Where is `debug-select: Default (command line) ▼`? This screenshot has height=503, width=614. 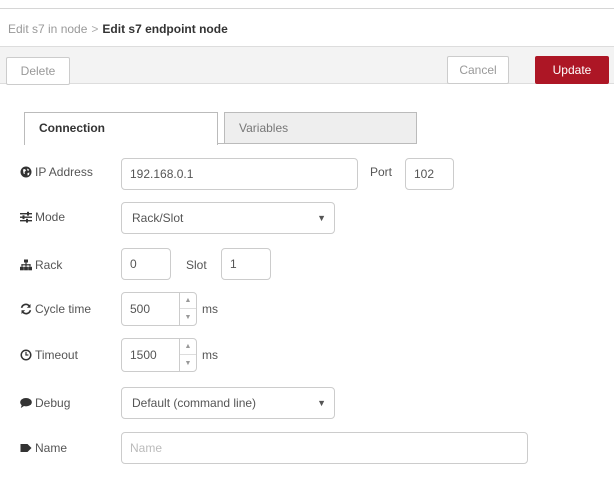
debug-select: Default (command line) ▼ is located at coordinates (228, 403).